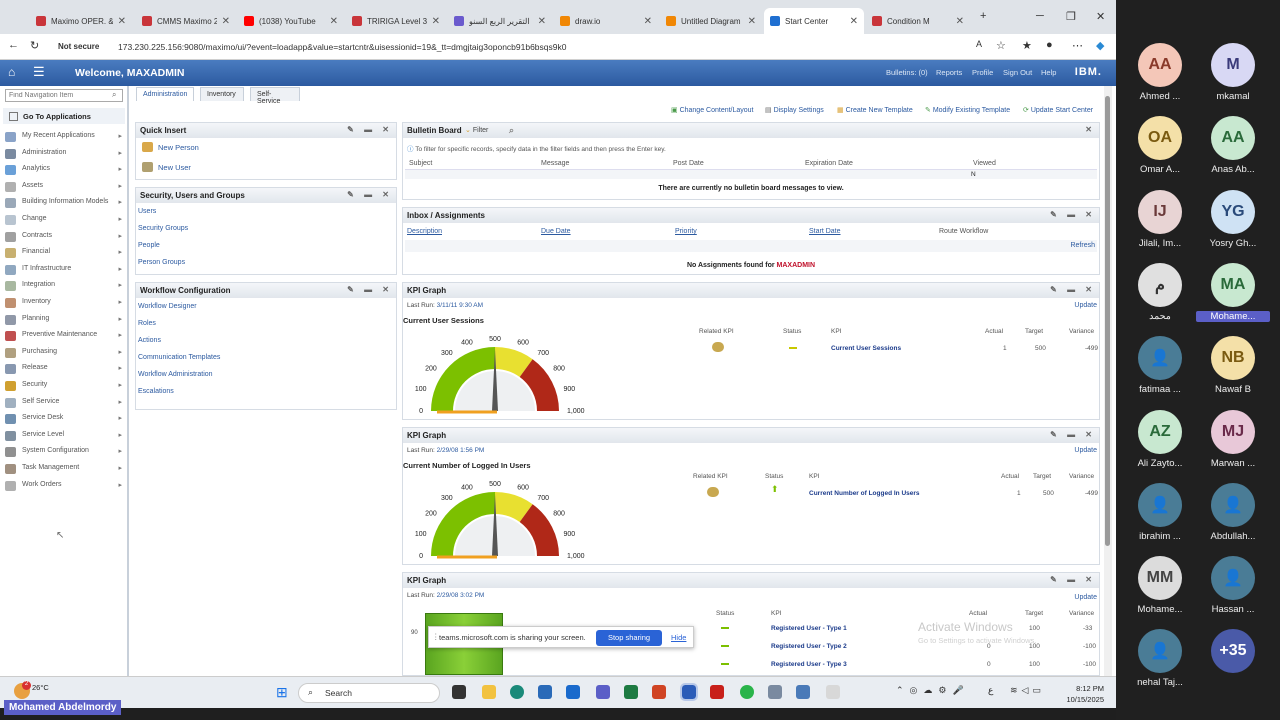 Image resolution: width=1280 pixels, height=720 pixels. Describe the element at coordinates (266, 374) in the screenshot. I see `link-workflow-administration: Workflow Administration` at that location.